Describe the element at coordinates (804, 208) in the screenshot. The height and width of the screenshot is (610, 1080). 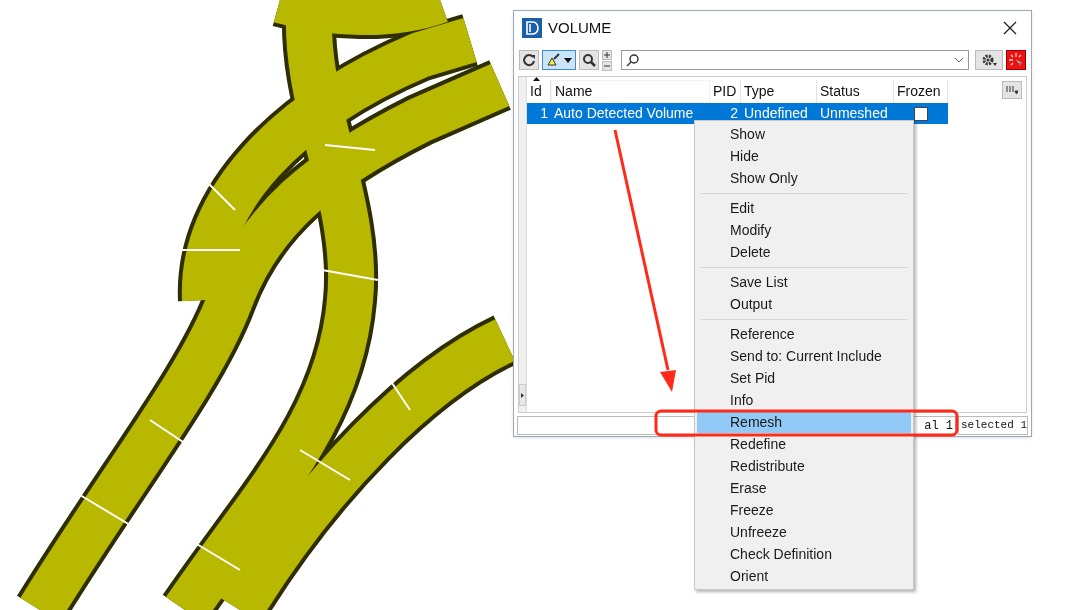
I see `menu-item: Edit` at that location.